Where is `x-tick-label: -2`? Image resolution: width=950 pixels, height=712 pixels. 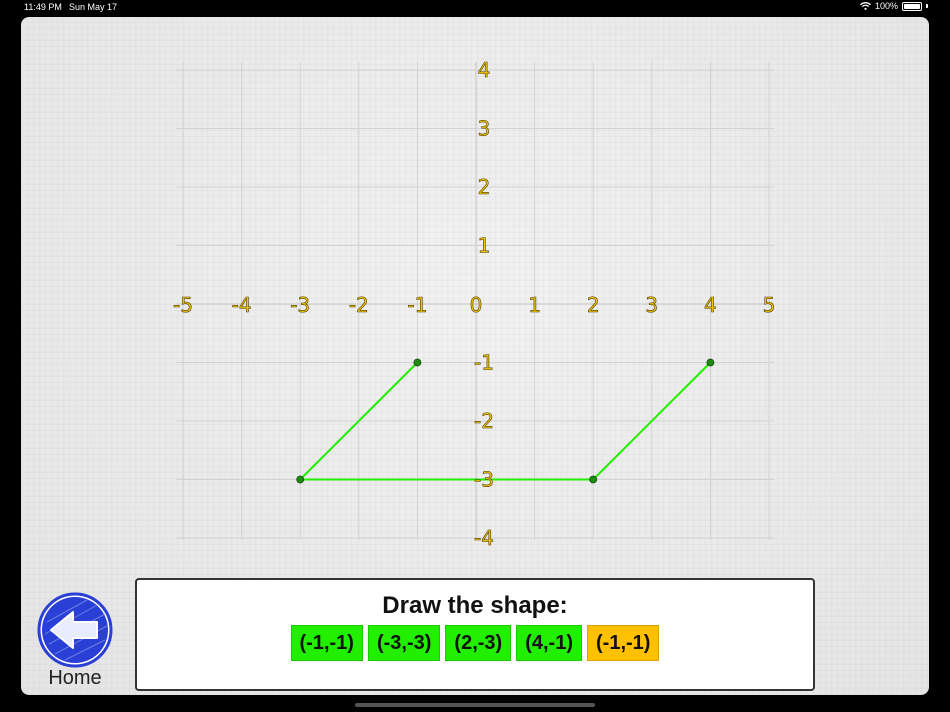
x-tick-label: -2 is located at coordinates (359, 305).